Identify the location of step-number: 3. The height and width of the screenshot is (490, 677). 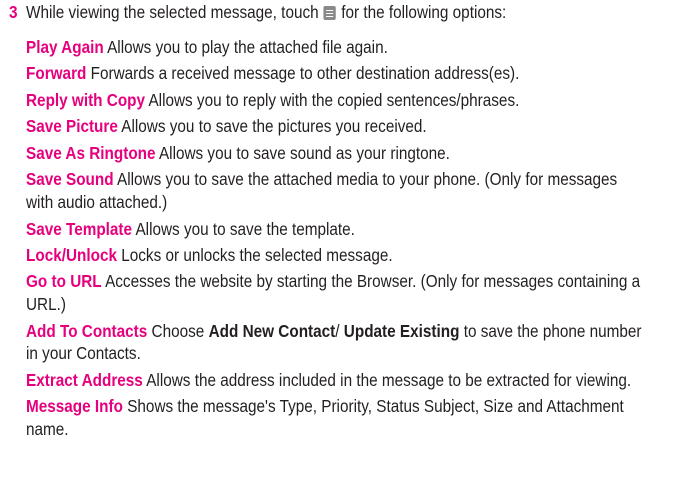
(13, 12).